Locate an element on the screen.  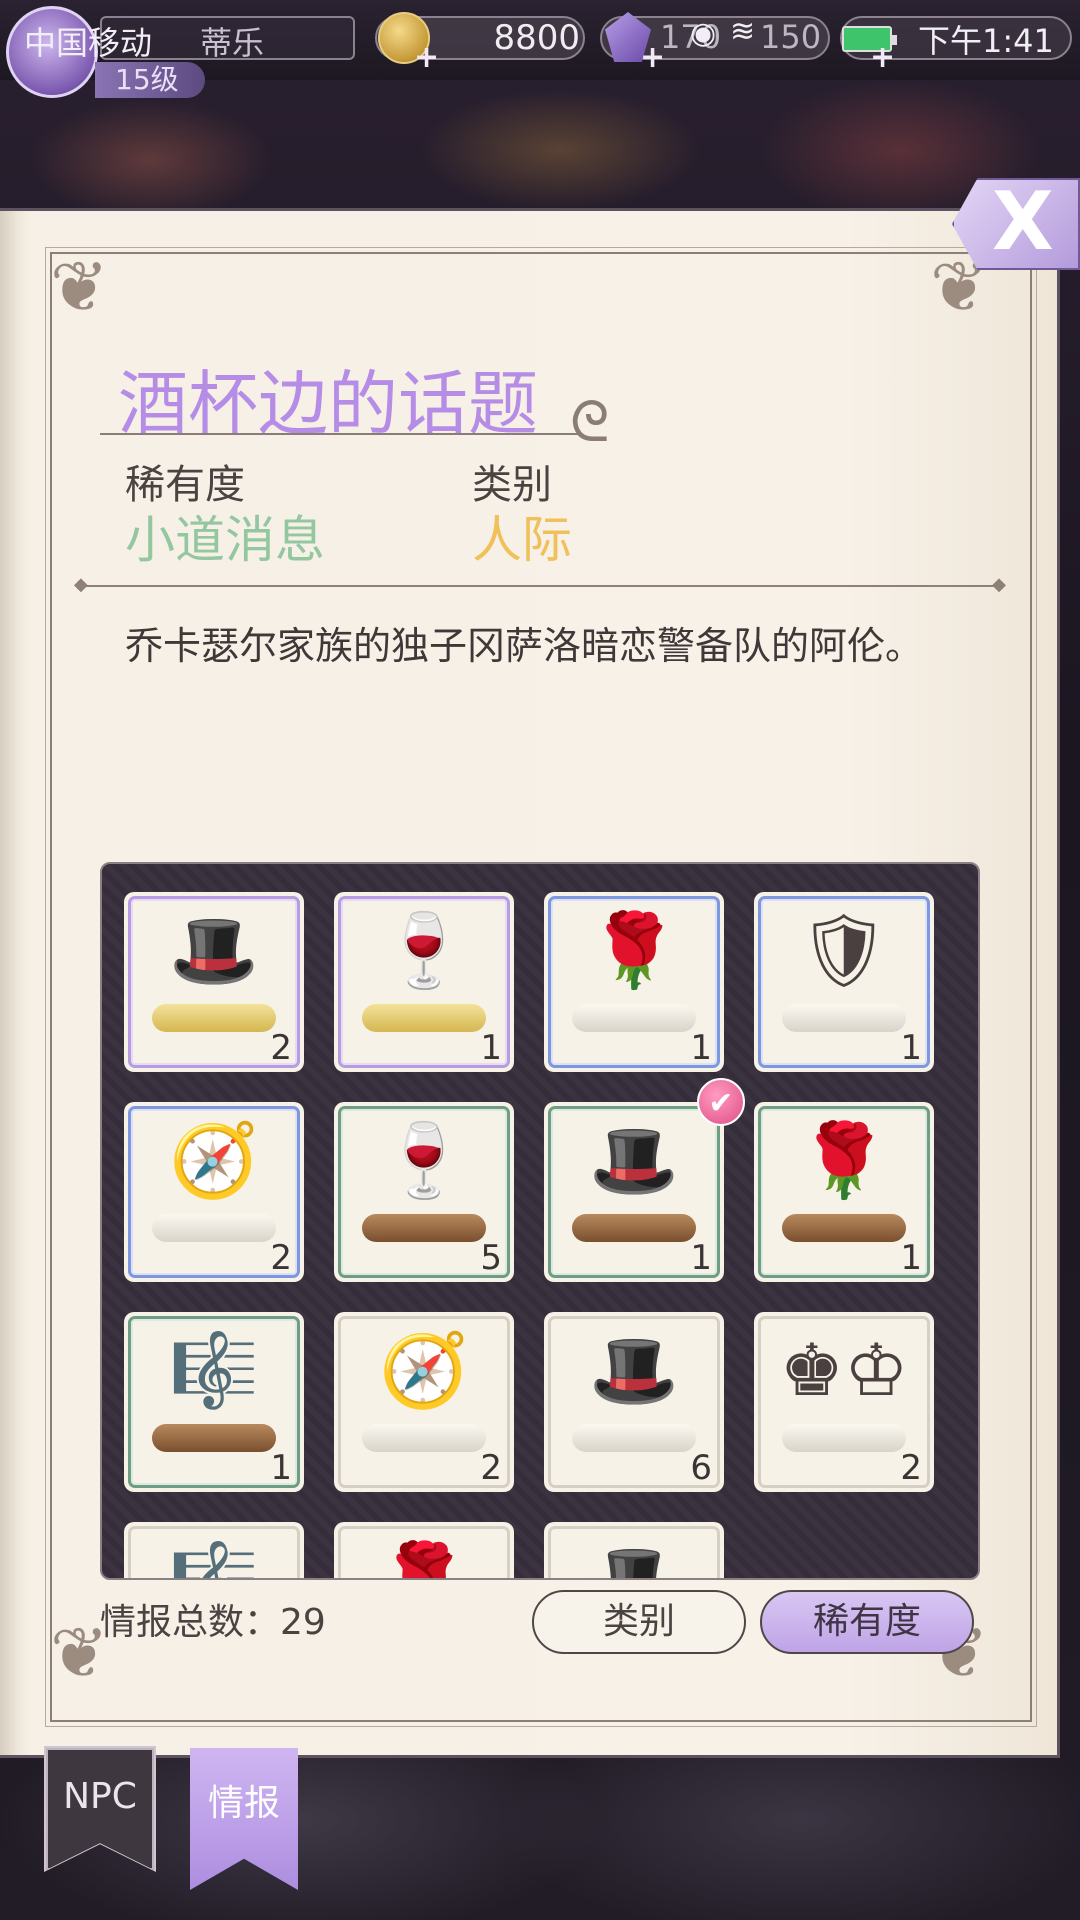
close-icon: X is located at coordinates (1023, 222).